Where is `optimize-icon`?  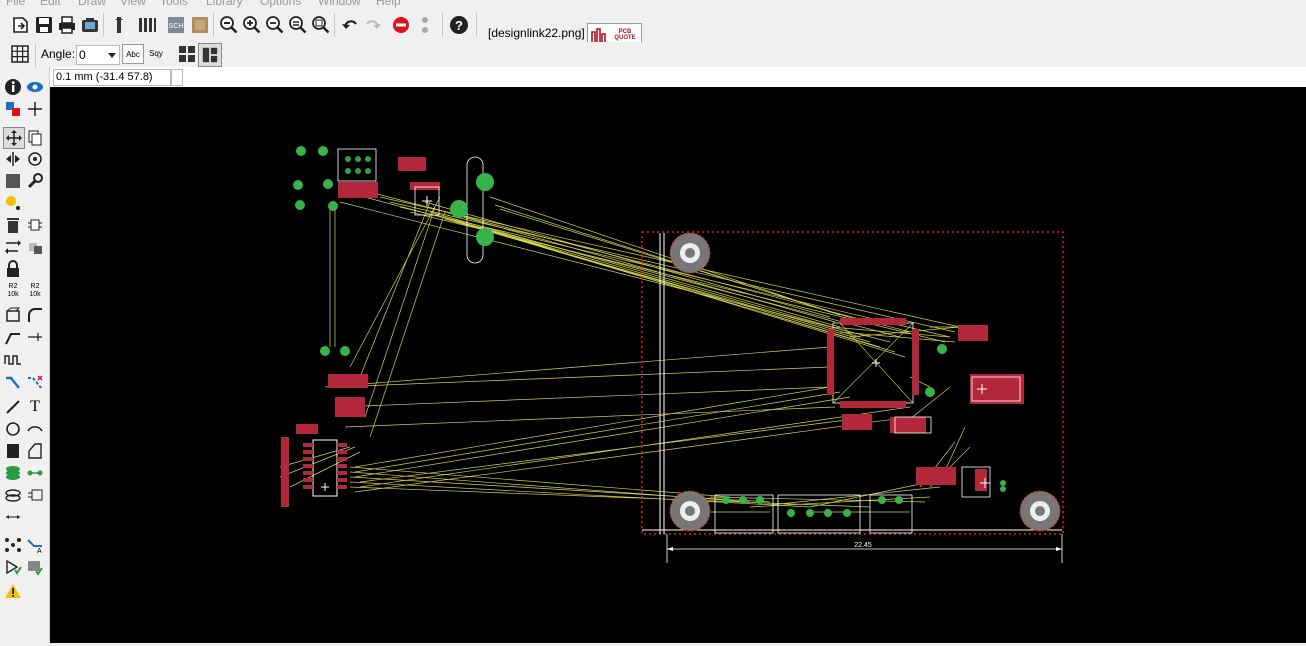
optimize-icon is located at coordinates (35, 337).